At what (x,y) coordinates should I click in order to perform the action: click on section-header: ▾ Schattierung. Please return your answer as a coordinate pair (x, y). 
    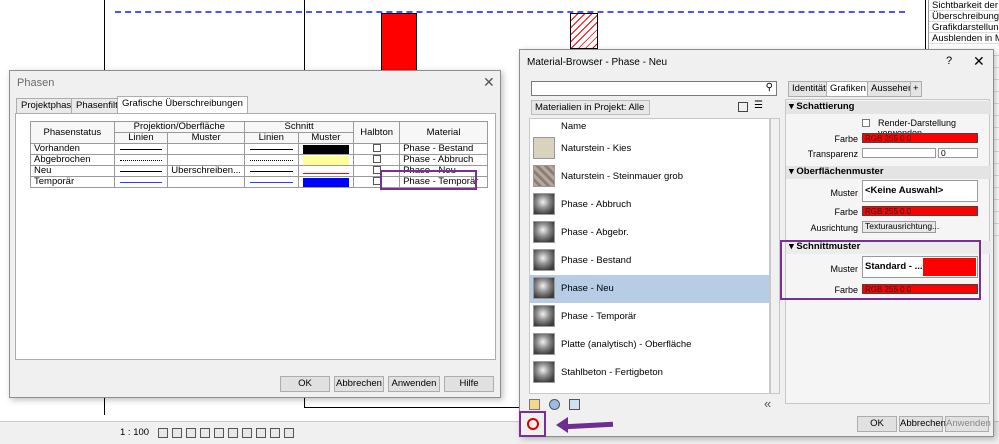
    Looking at the image, I should click on (888, 107).